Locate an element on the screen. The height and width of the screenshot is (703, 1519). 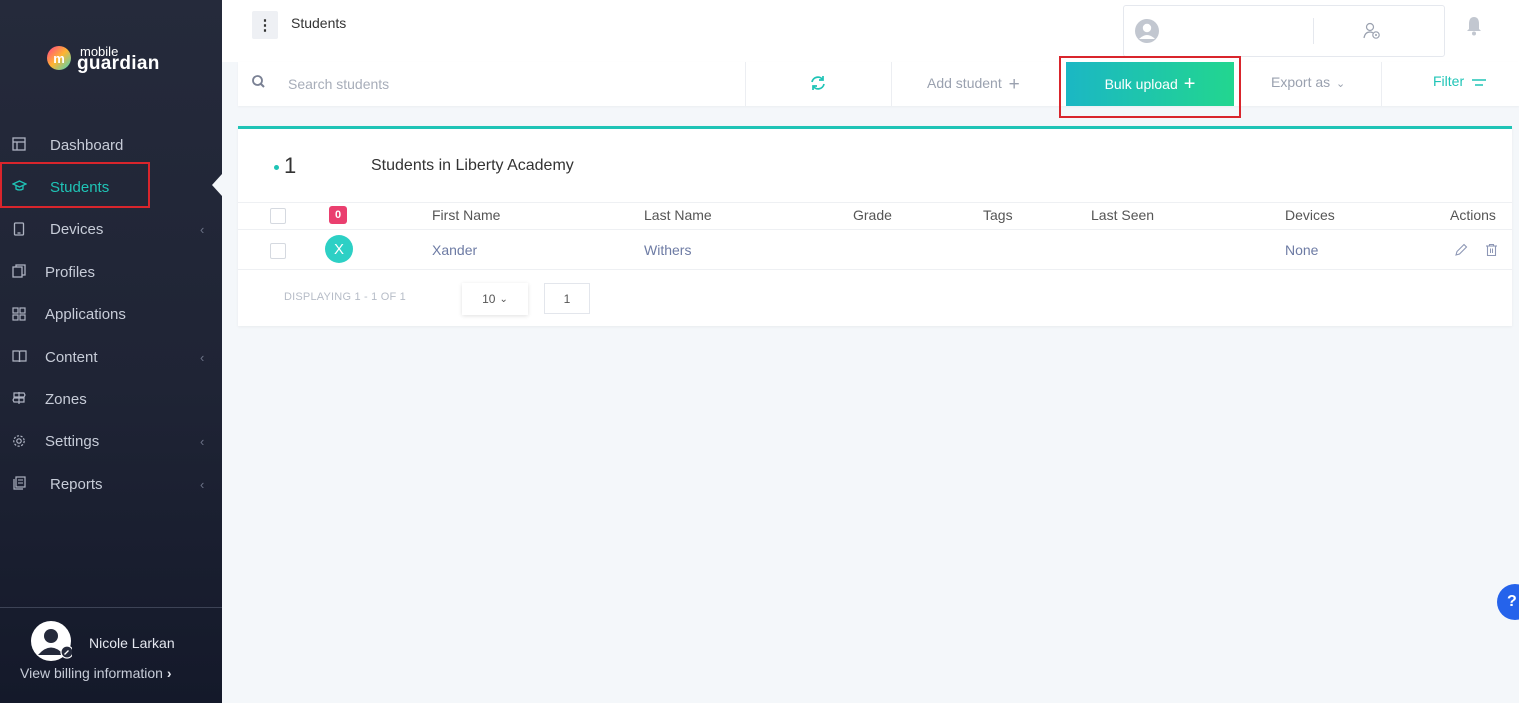
more-vertical-icon: ⋮ is located at coordinates (265, 25).